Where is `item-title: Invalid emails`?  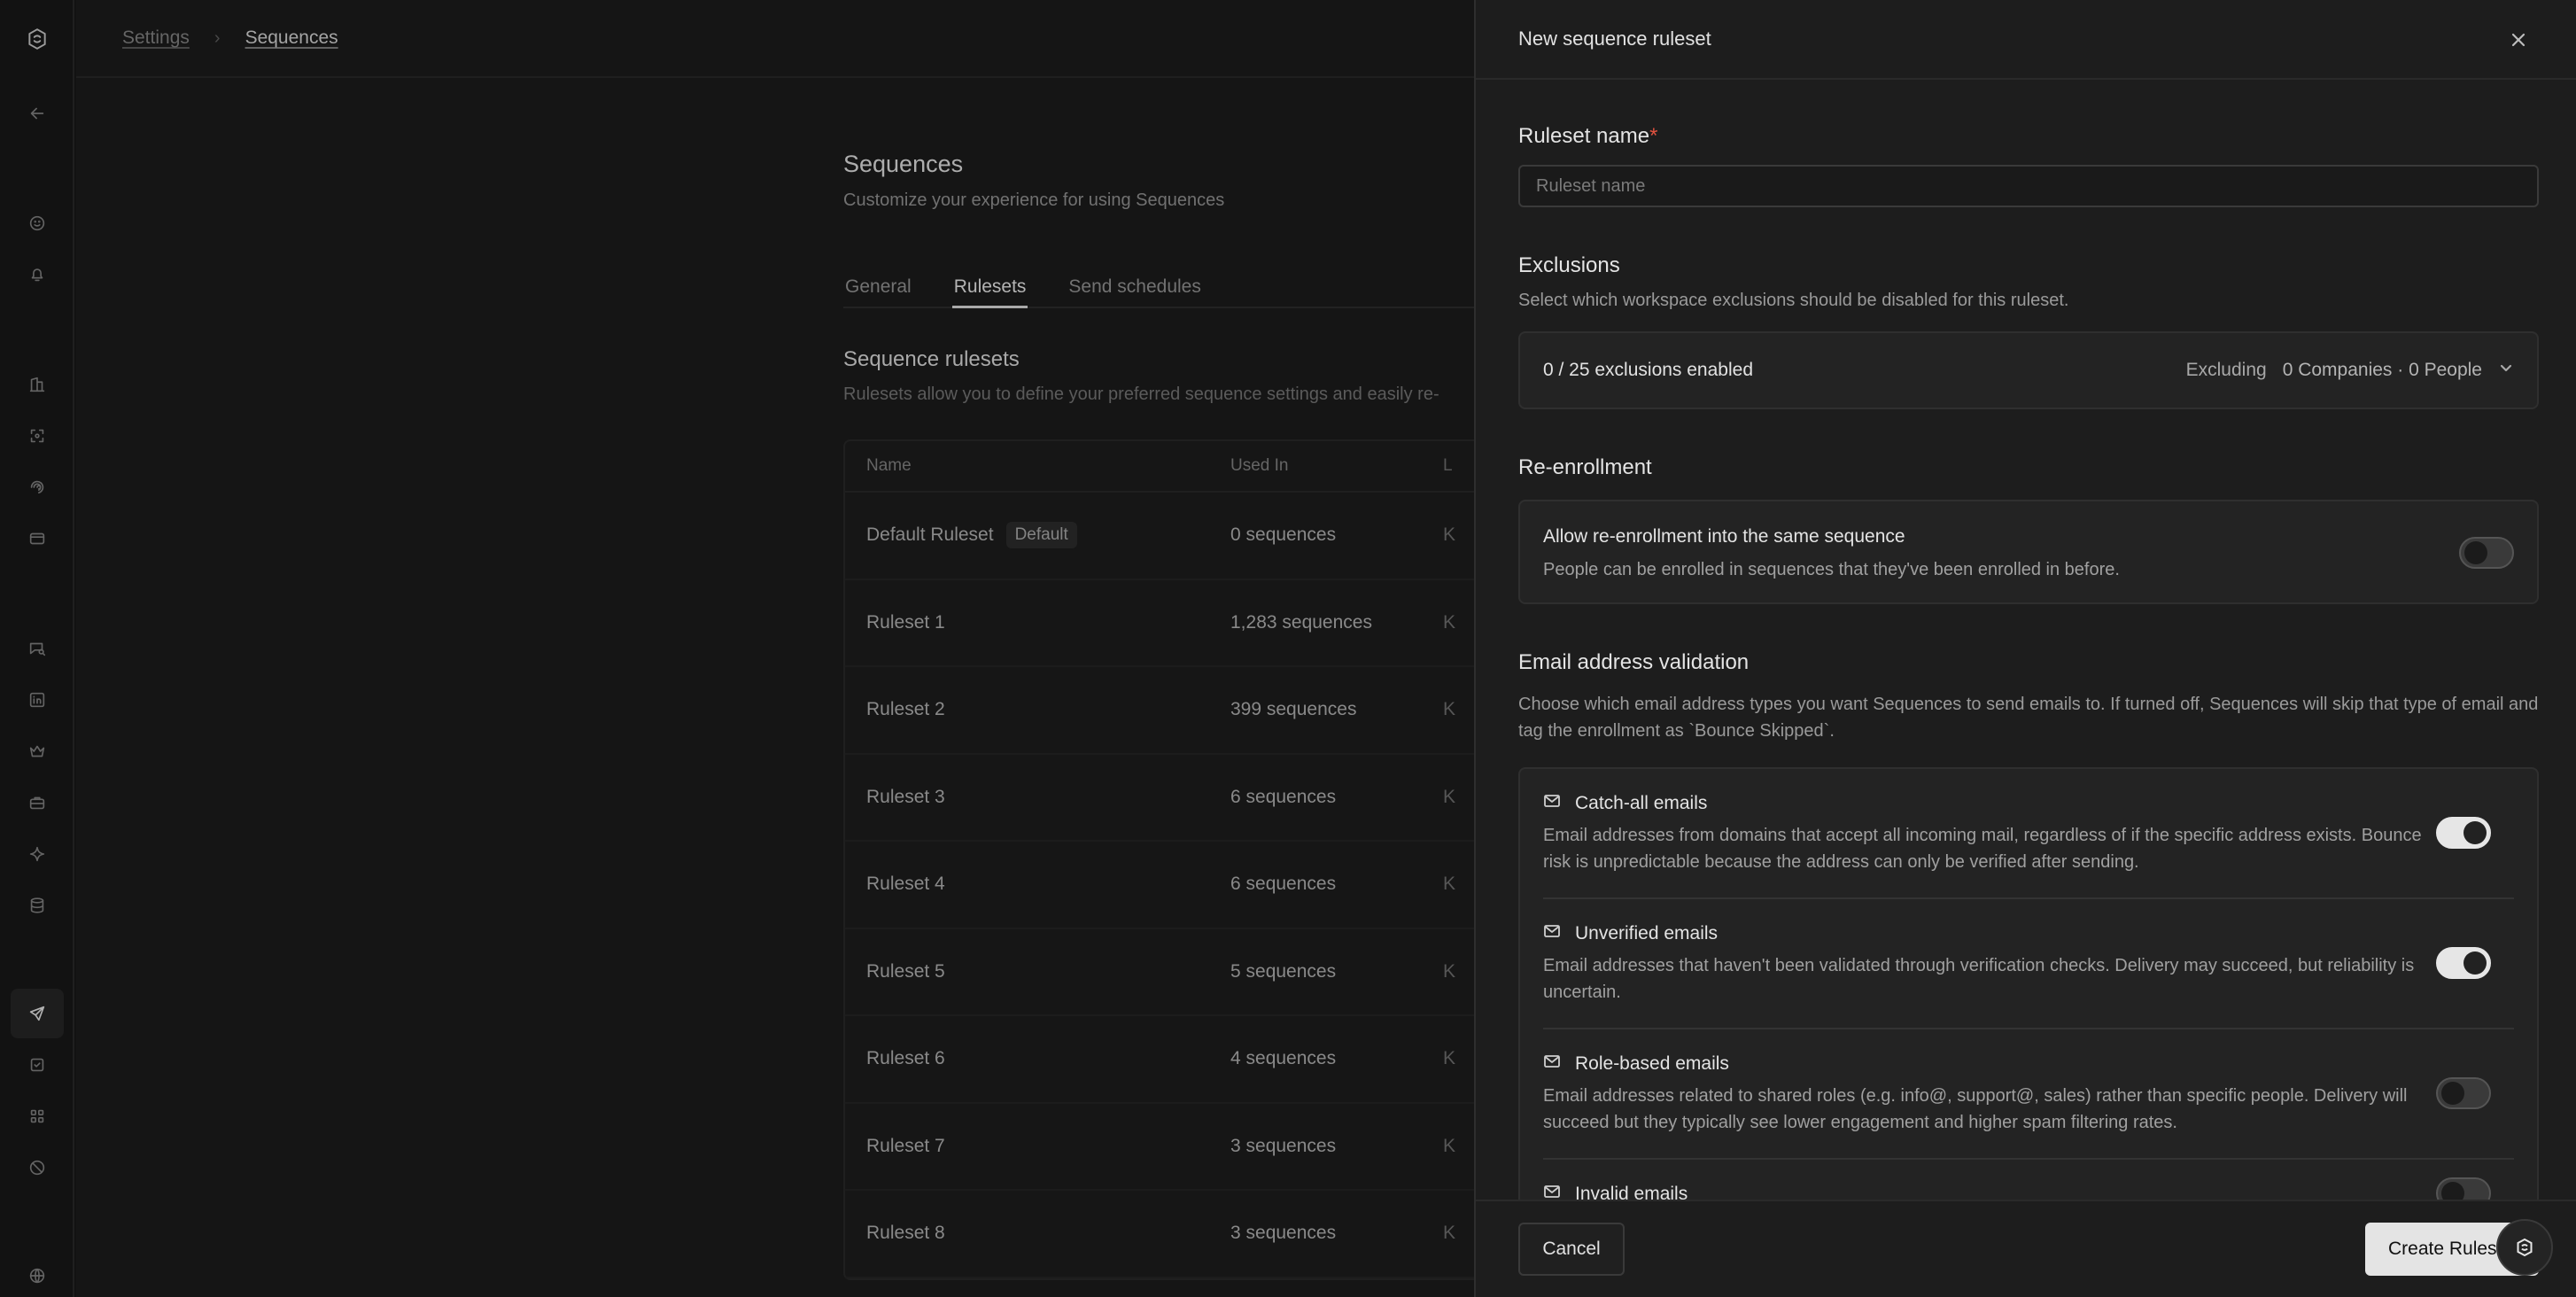
item-title: Invalid emails is located at coordinates (1631, 1192).